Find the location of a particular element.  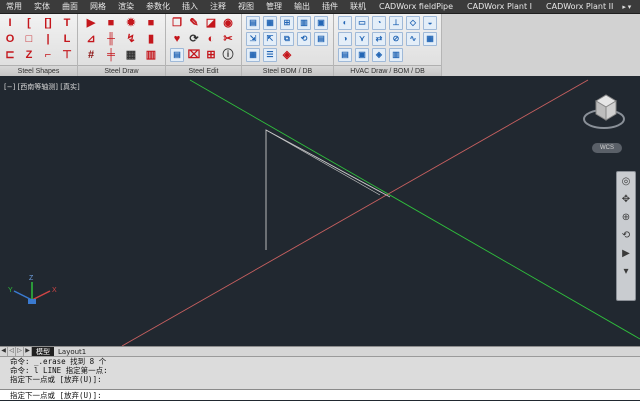

scale-icon: ◪ is located at coordinates (211, 23).